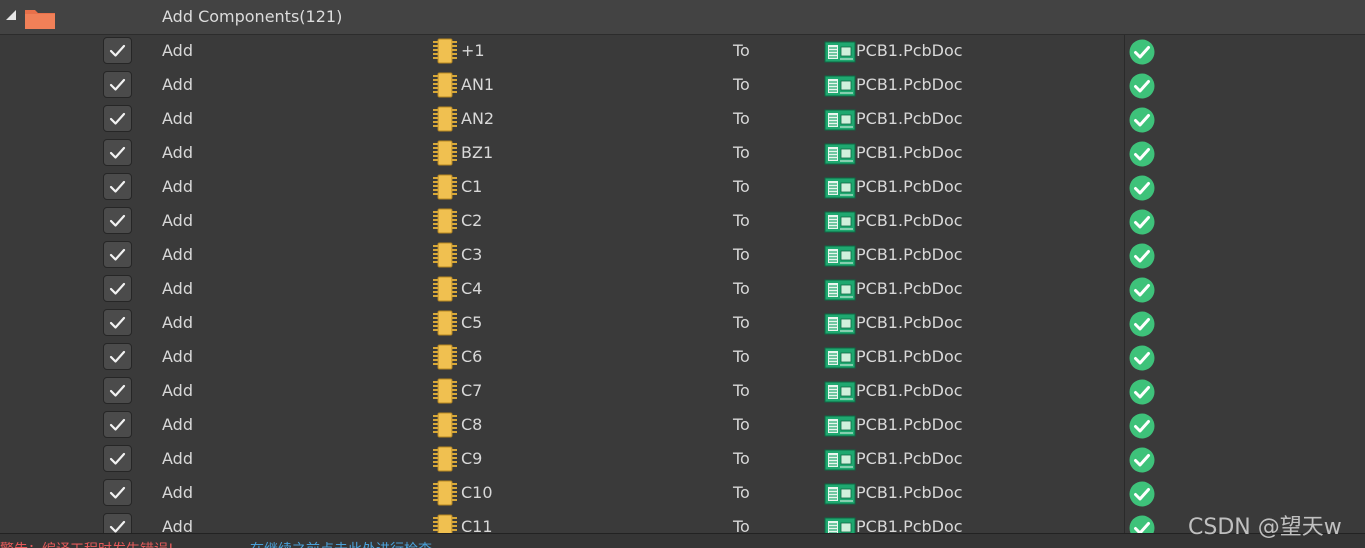  Describe the element at coordinates (472, 424) in the screenshot. I see `component-designator: C8` at that location.